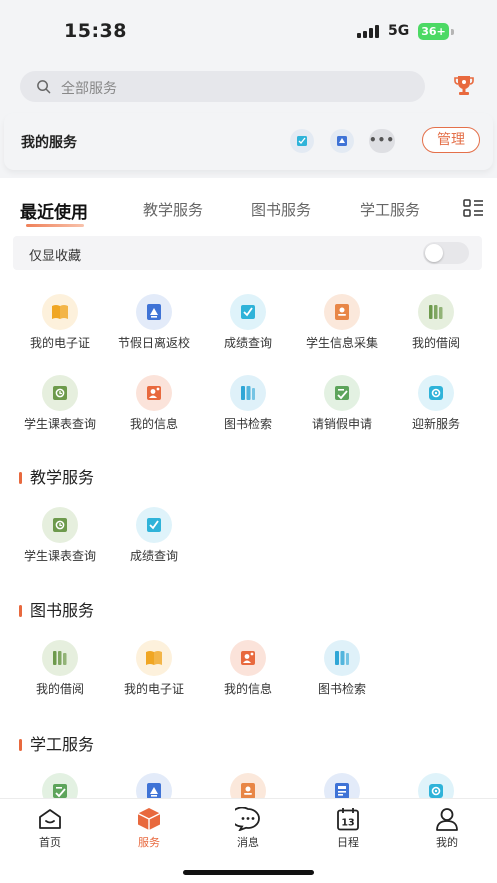  Describe the element at coordinates (248, 872) in the screenshot. I see `home-indicator` at that location.